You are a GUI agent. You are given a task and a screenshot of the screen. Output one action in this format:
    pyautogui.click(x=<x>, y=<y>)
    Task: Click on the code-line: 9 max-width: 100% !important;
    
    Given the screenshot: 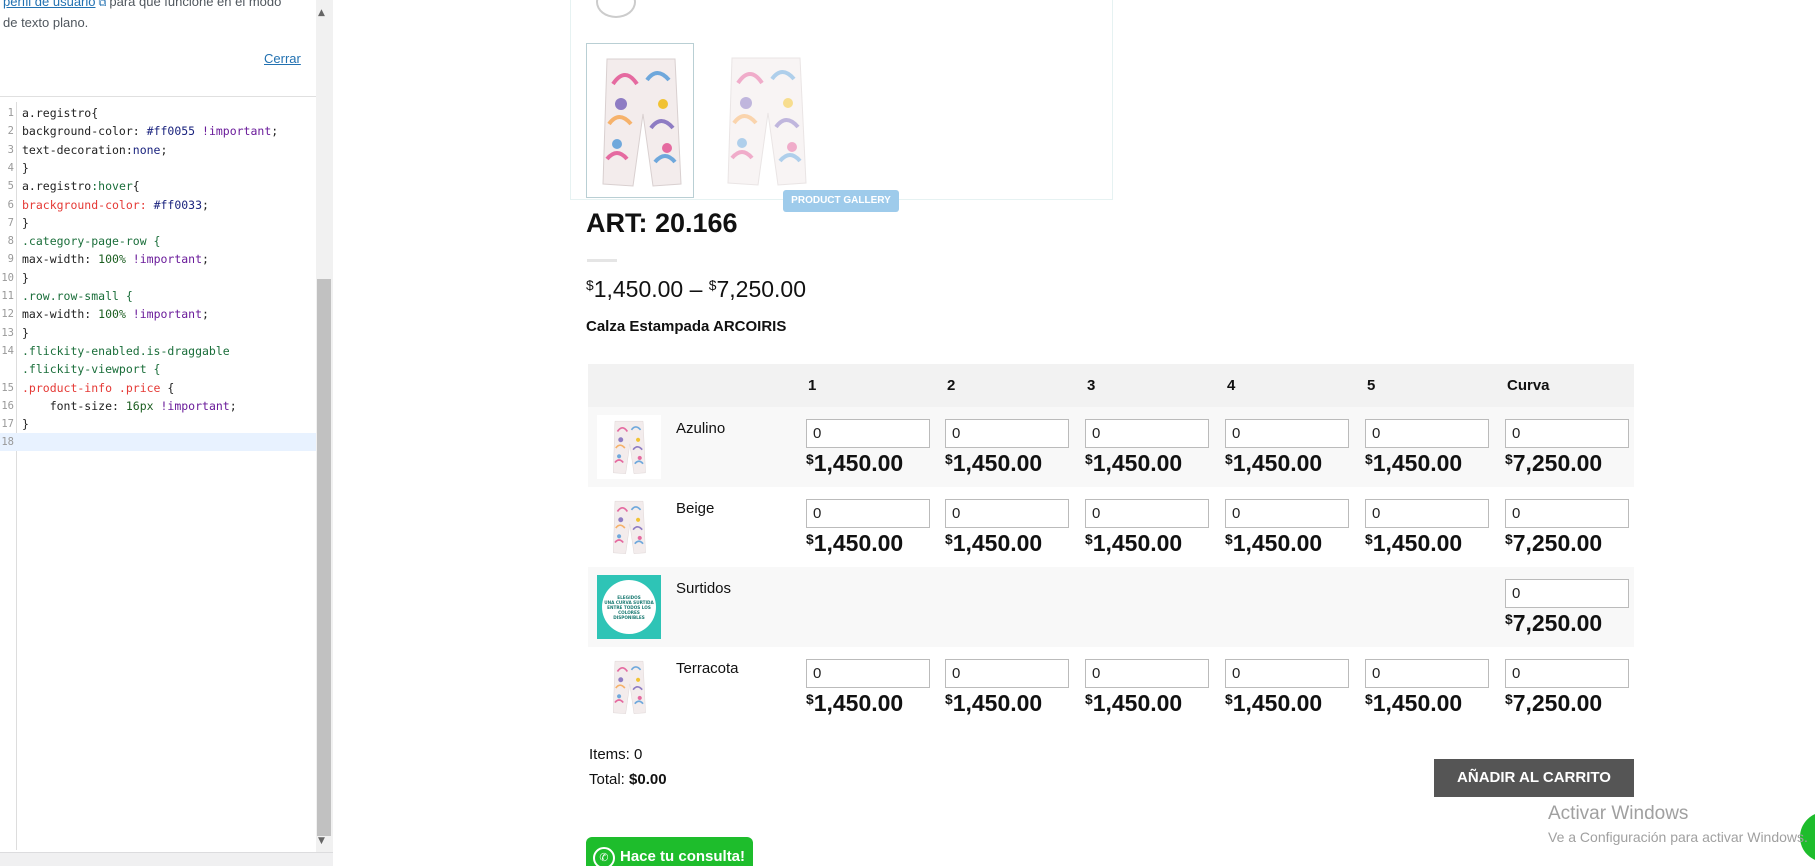 What is the action you would take?
    pyautogui.click(x=158, y=259)
    